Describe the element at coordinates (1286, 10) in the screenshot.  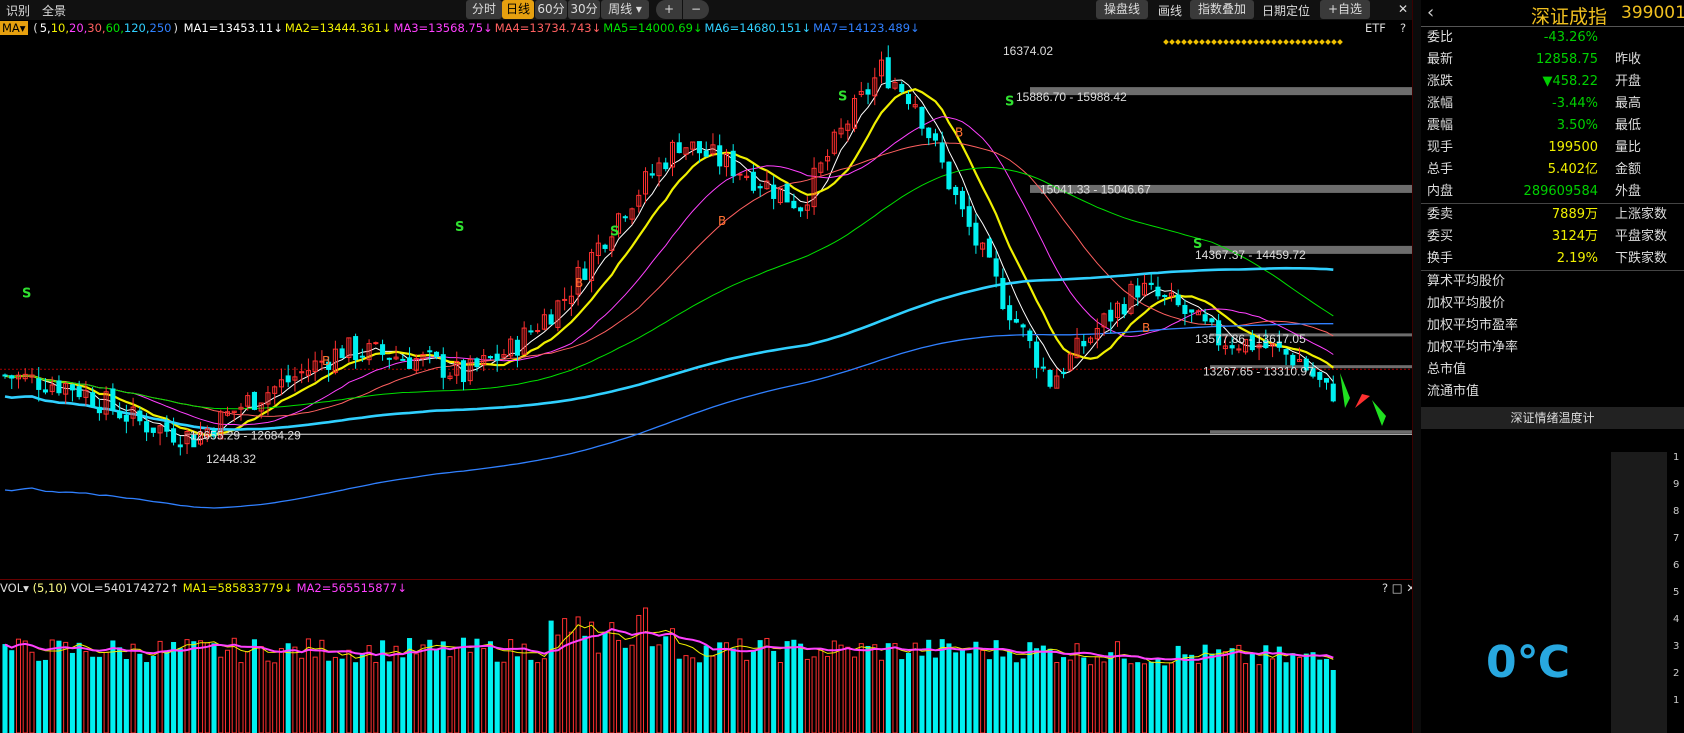
I see `date-locate-button: 日期定位` at that location.